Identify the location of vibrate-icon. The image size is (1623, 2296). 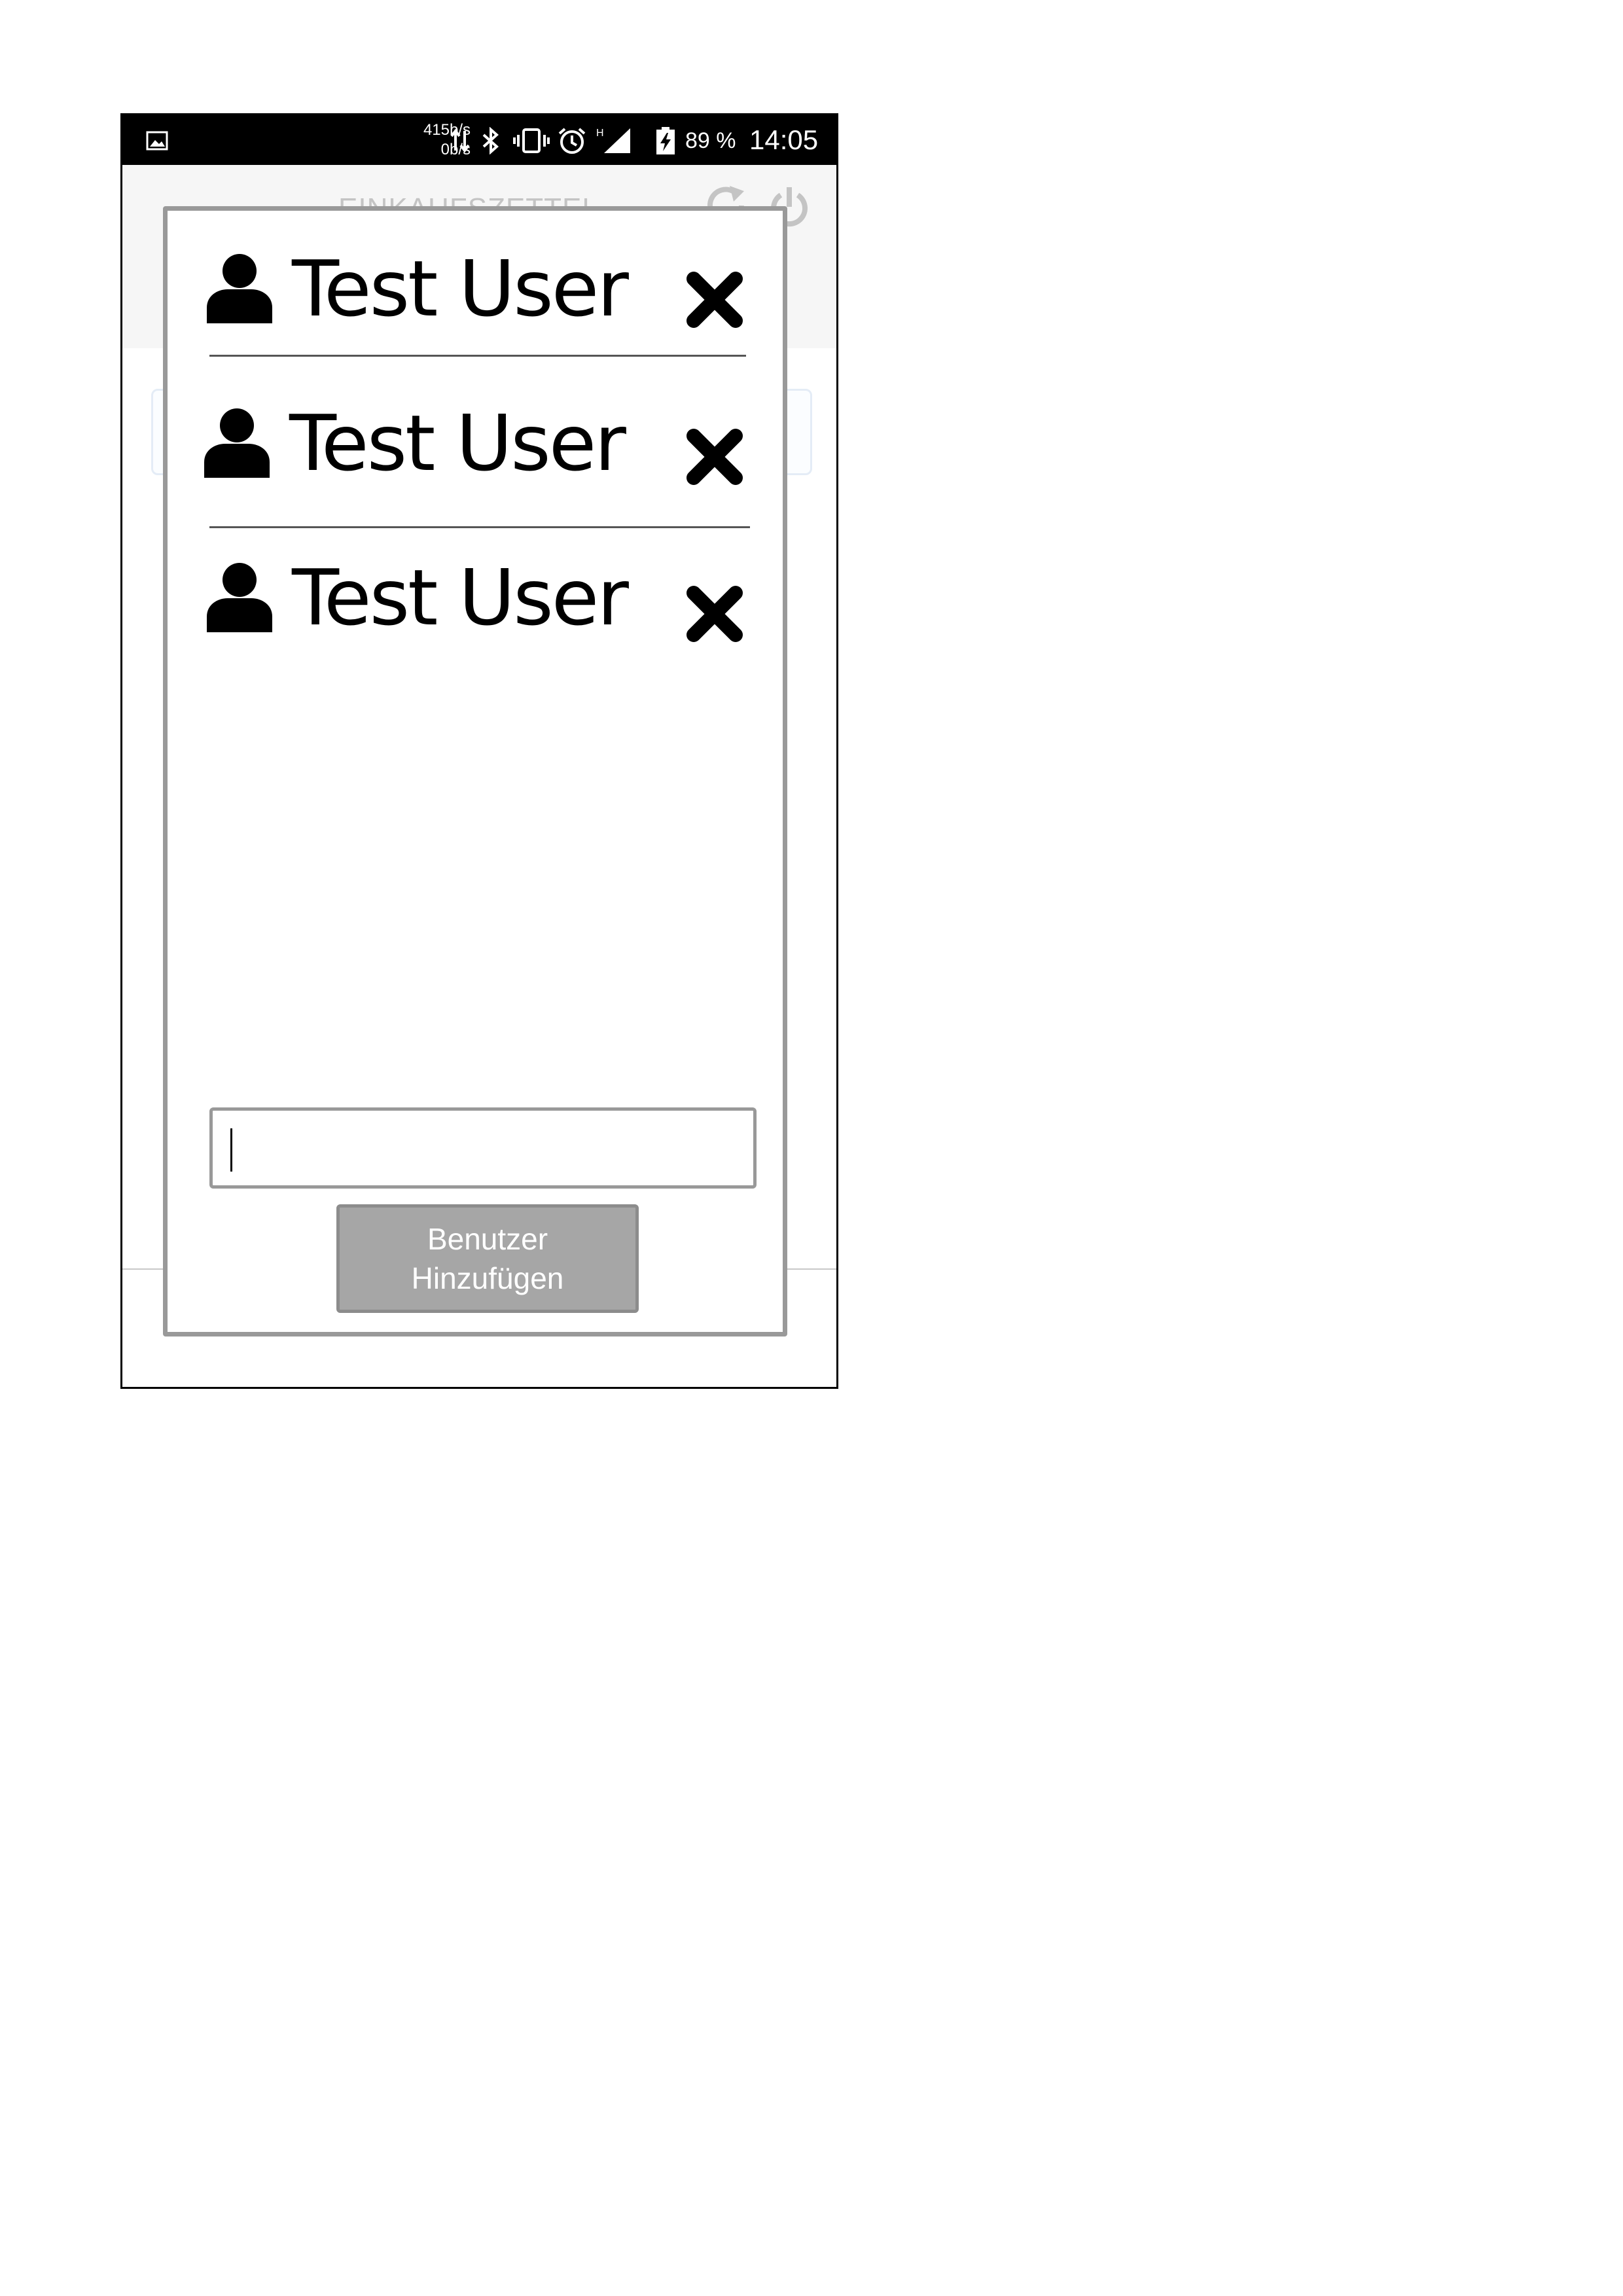
(531, 140).